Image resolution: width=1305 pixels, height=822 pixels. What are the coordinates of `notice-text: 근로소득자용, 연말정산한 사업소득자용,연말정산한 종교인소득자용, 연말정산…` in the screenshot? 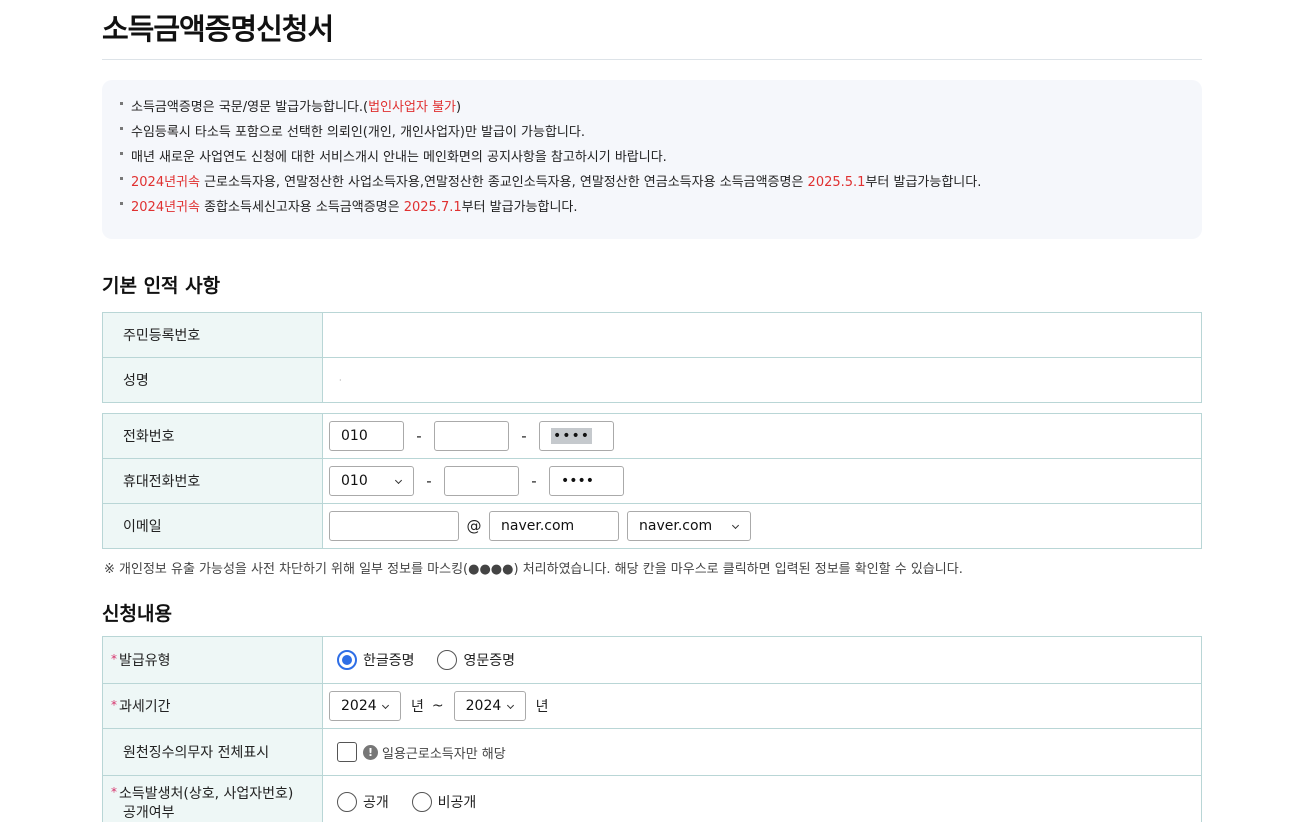 It's located at (503, 182).